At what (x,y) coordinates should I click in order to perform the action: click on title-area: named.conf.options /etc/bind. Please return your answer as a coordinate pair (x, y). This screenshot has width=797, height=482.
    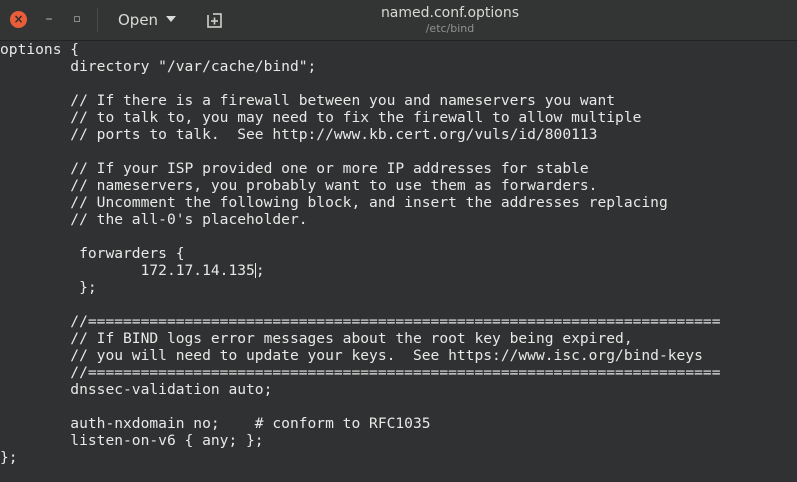
    Looking at the image, I should click on (450, 20).